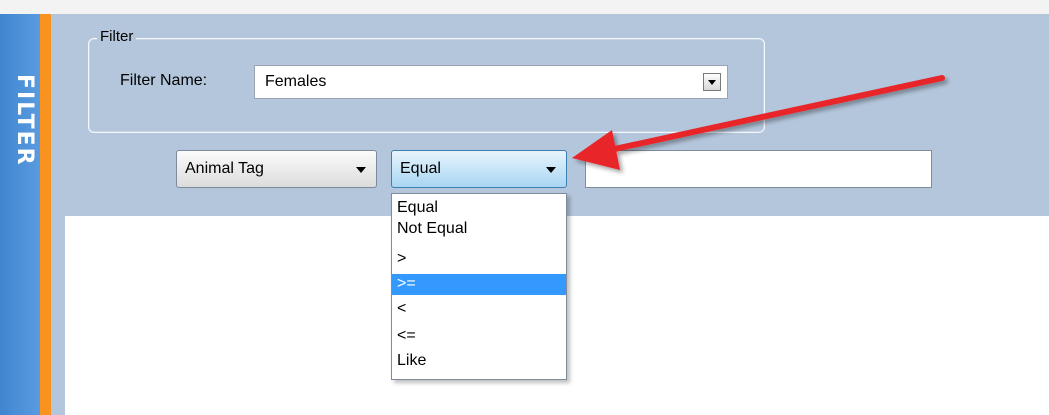 This screenshot has height=415, width=1049. I want to click on option-like: Like, so click(479, 361).